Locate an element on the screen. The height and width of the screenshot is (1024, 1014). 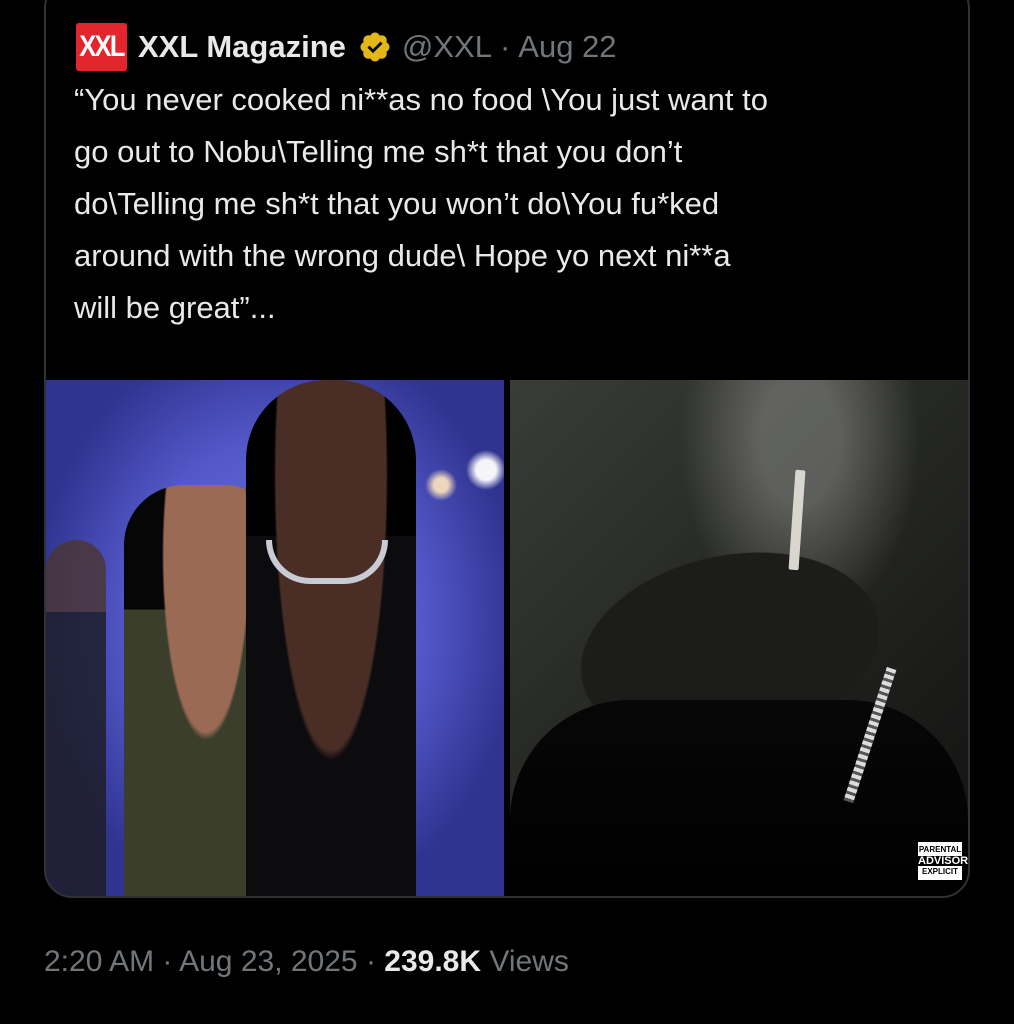
advisory-line-2: ADVISORY is located at coordinates (943, 861).